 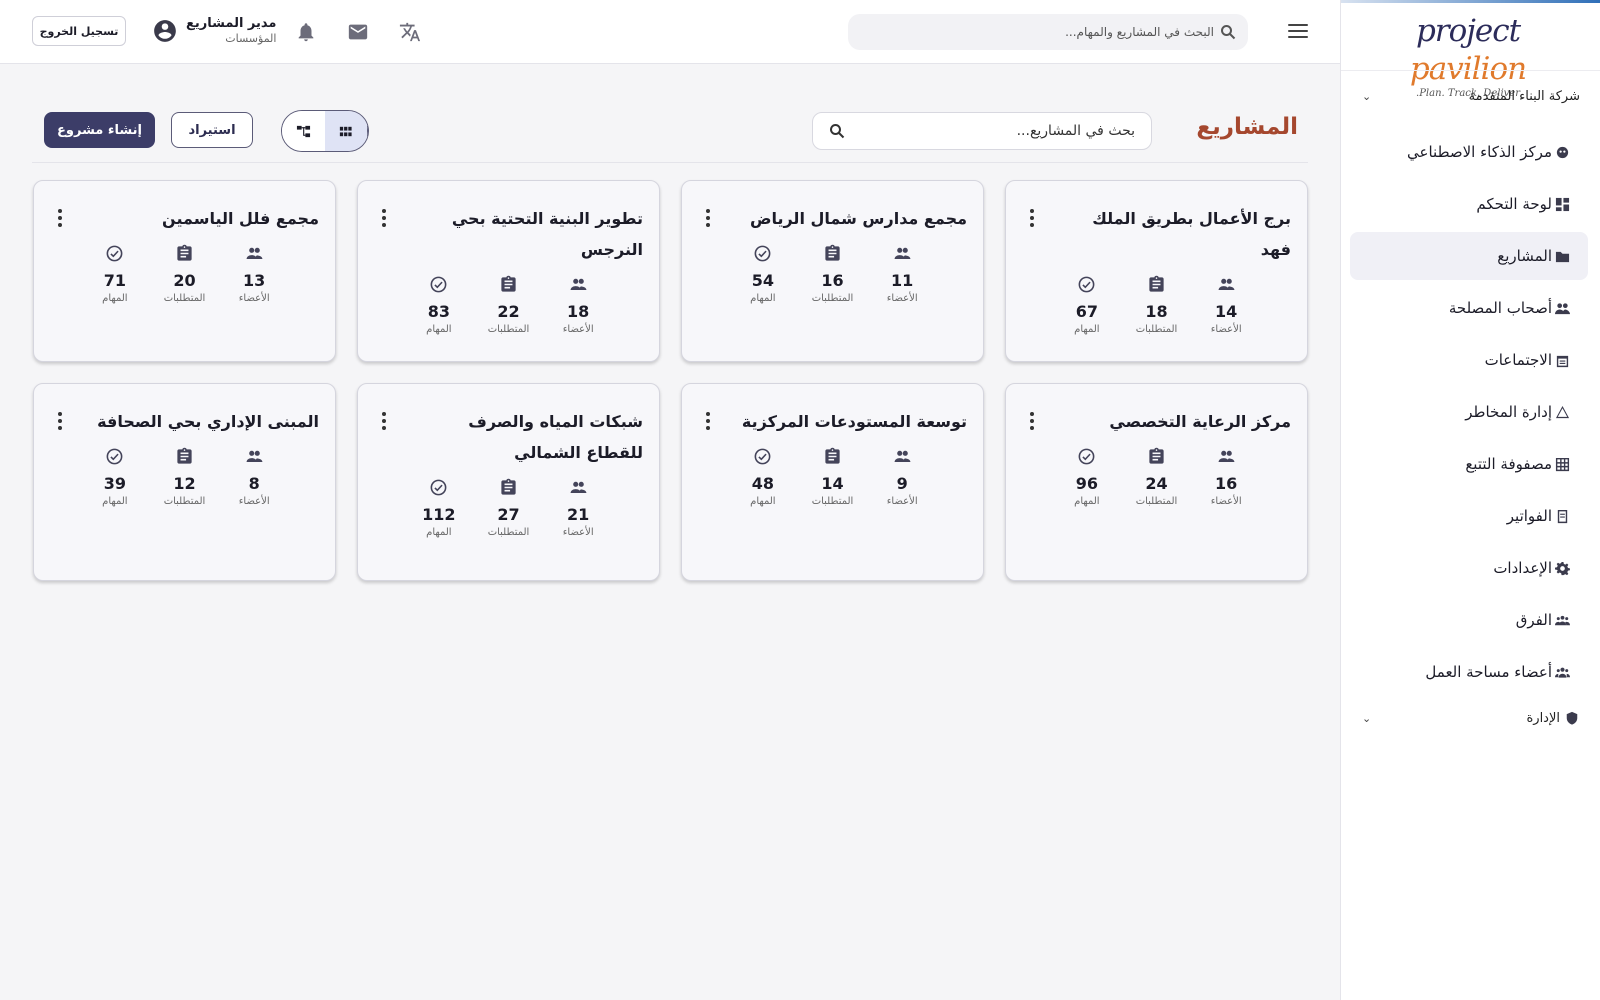 What do you see at coordinates (1228, 32) in the screenshot?
I see `search-icon` at bounding box center [1228, 32].